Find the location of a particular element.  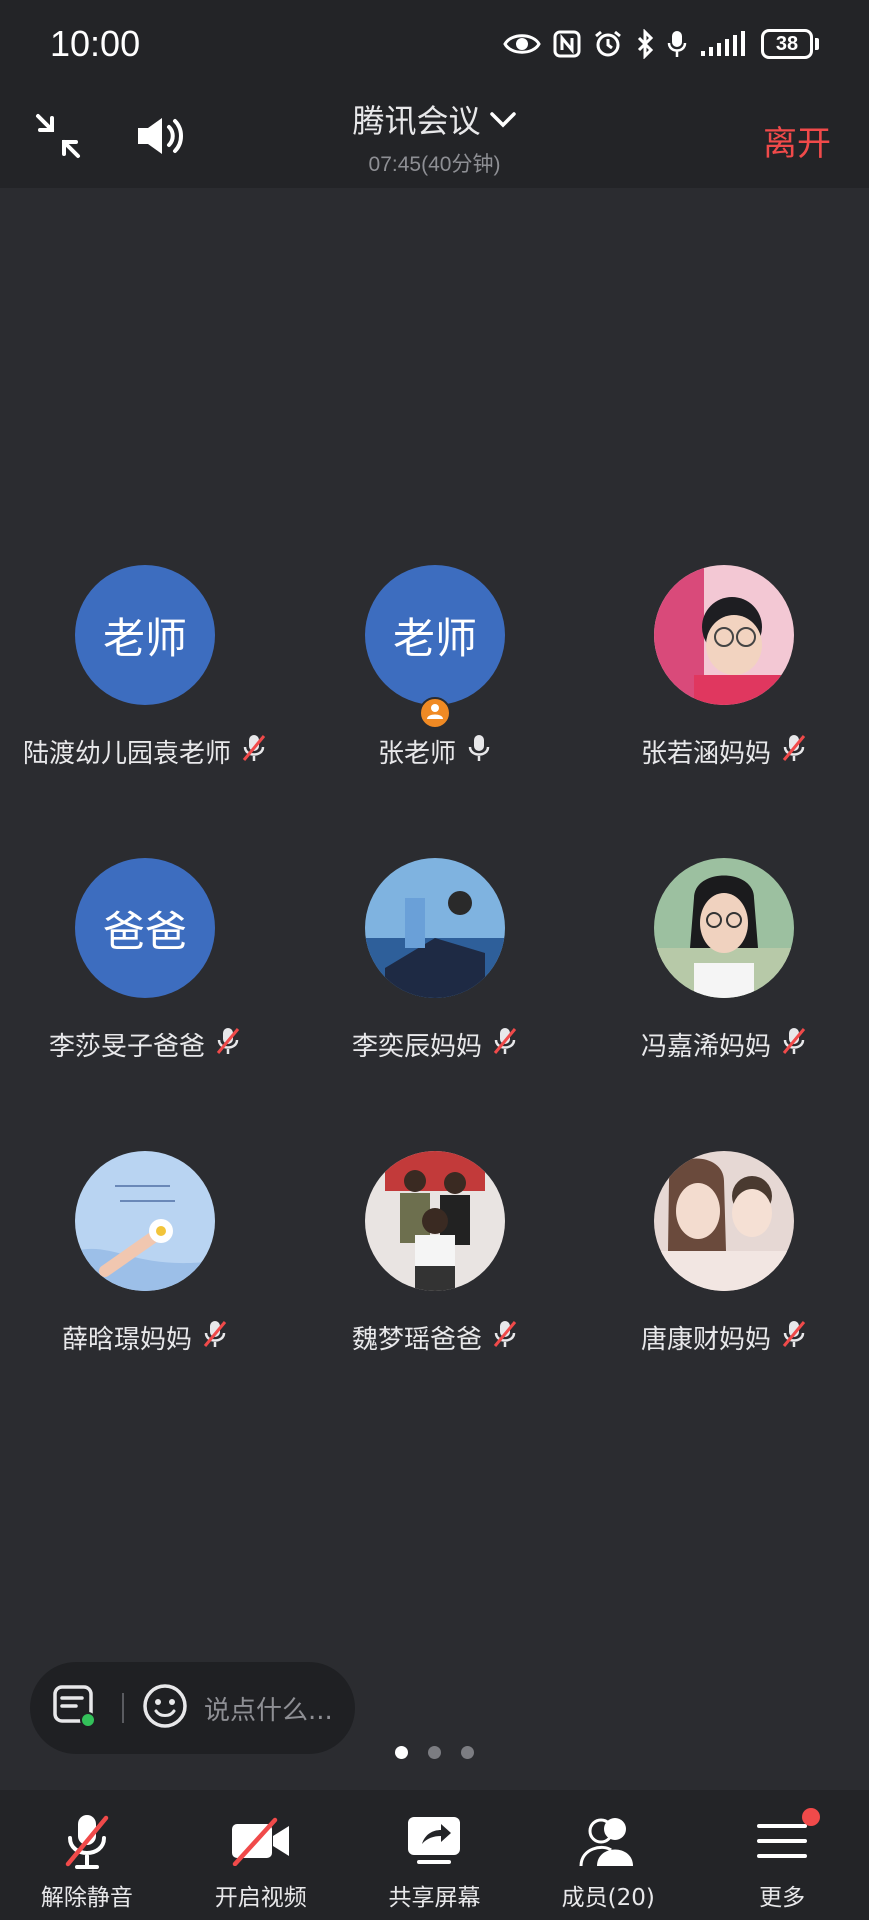

video-off-icon is located at coordinates (261, 1843).